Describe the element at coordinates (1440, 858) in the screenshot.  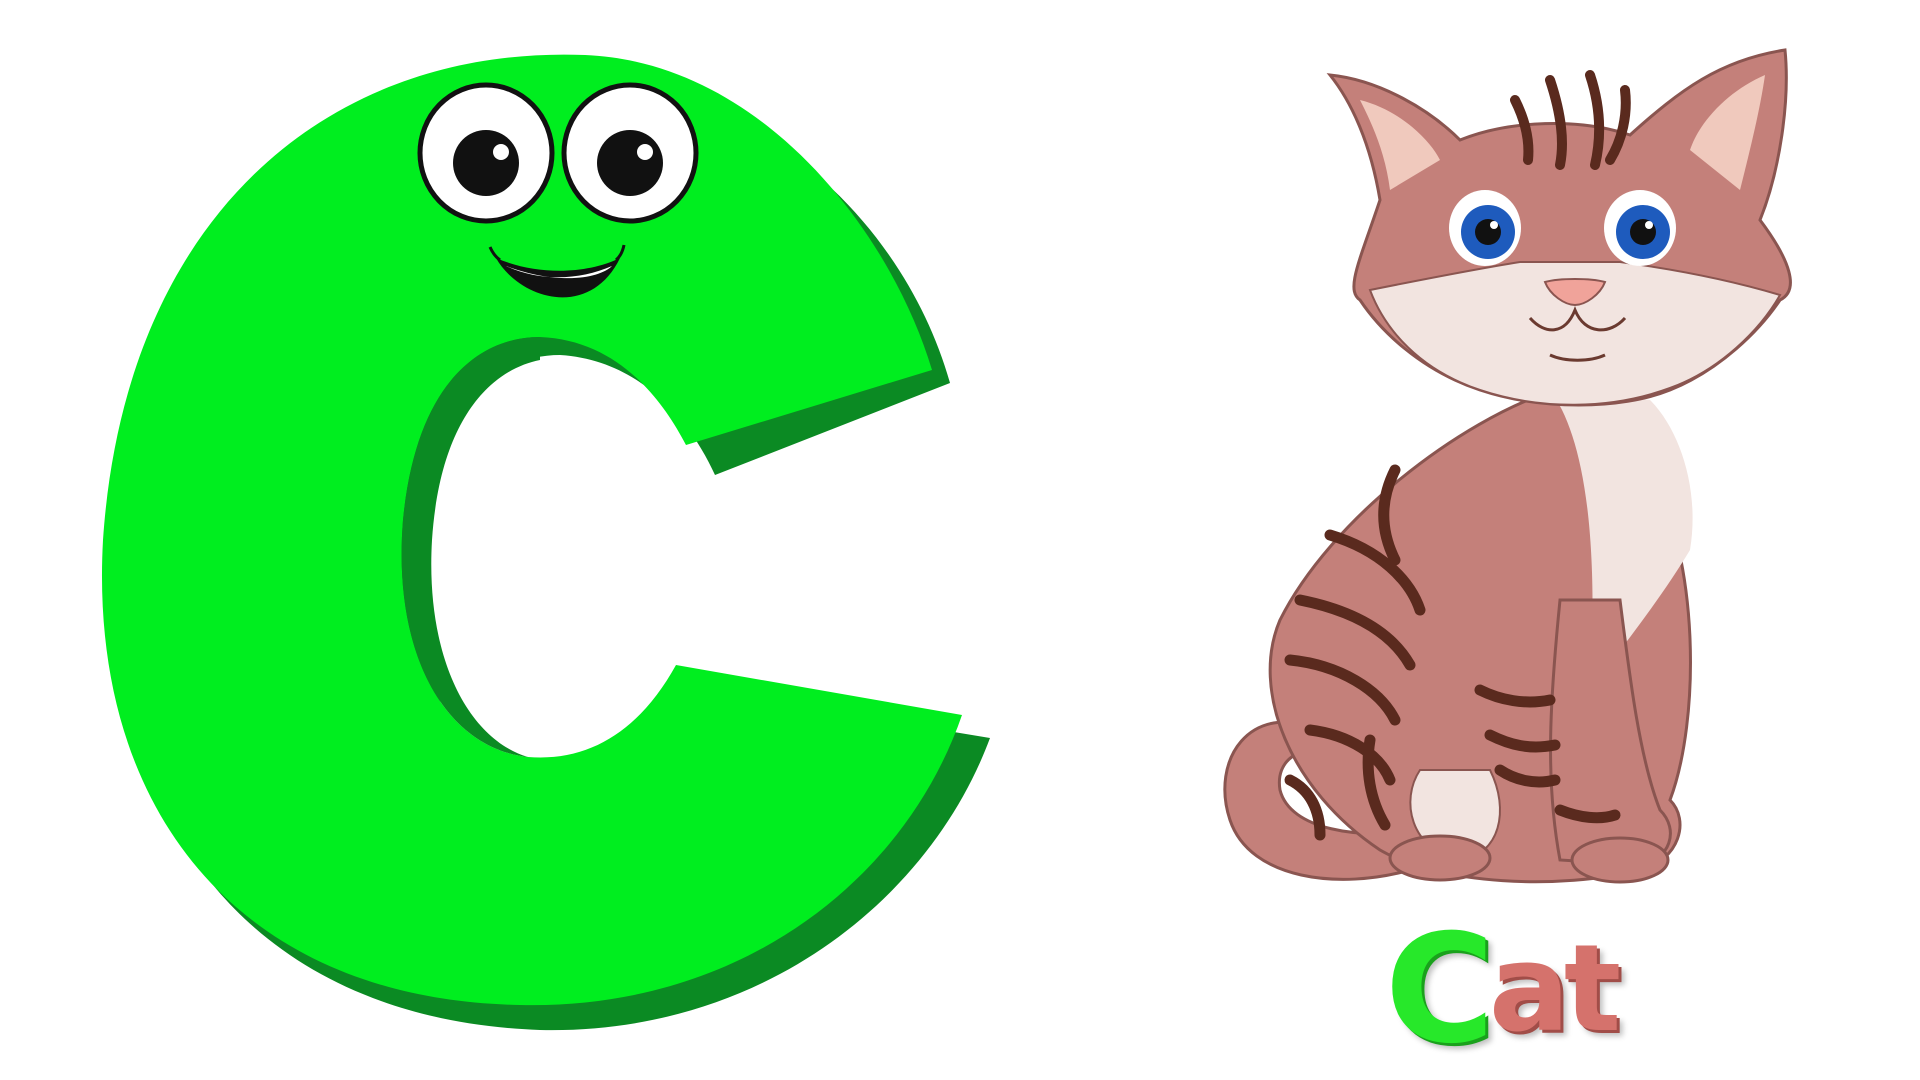
I see `cat-left-foot` at that location.